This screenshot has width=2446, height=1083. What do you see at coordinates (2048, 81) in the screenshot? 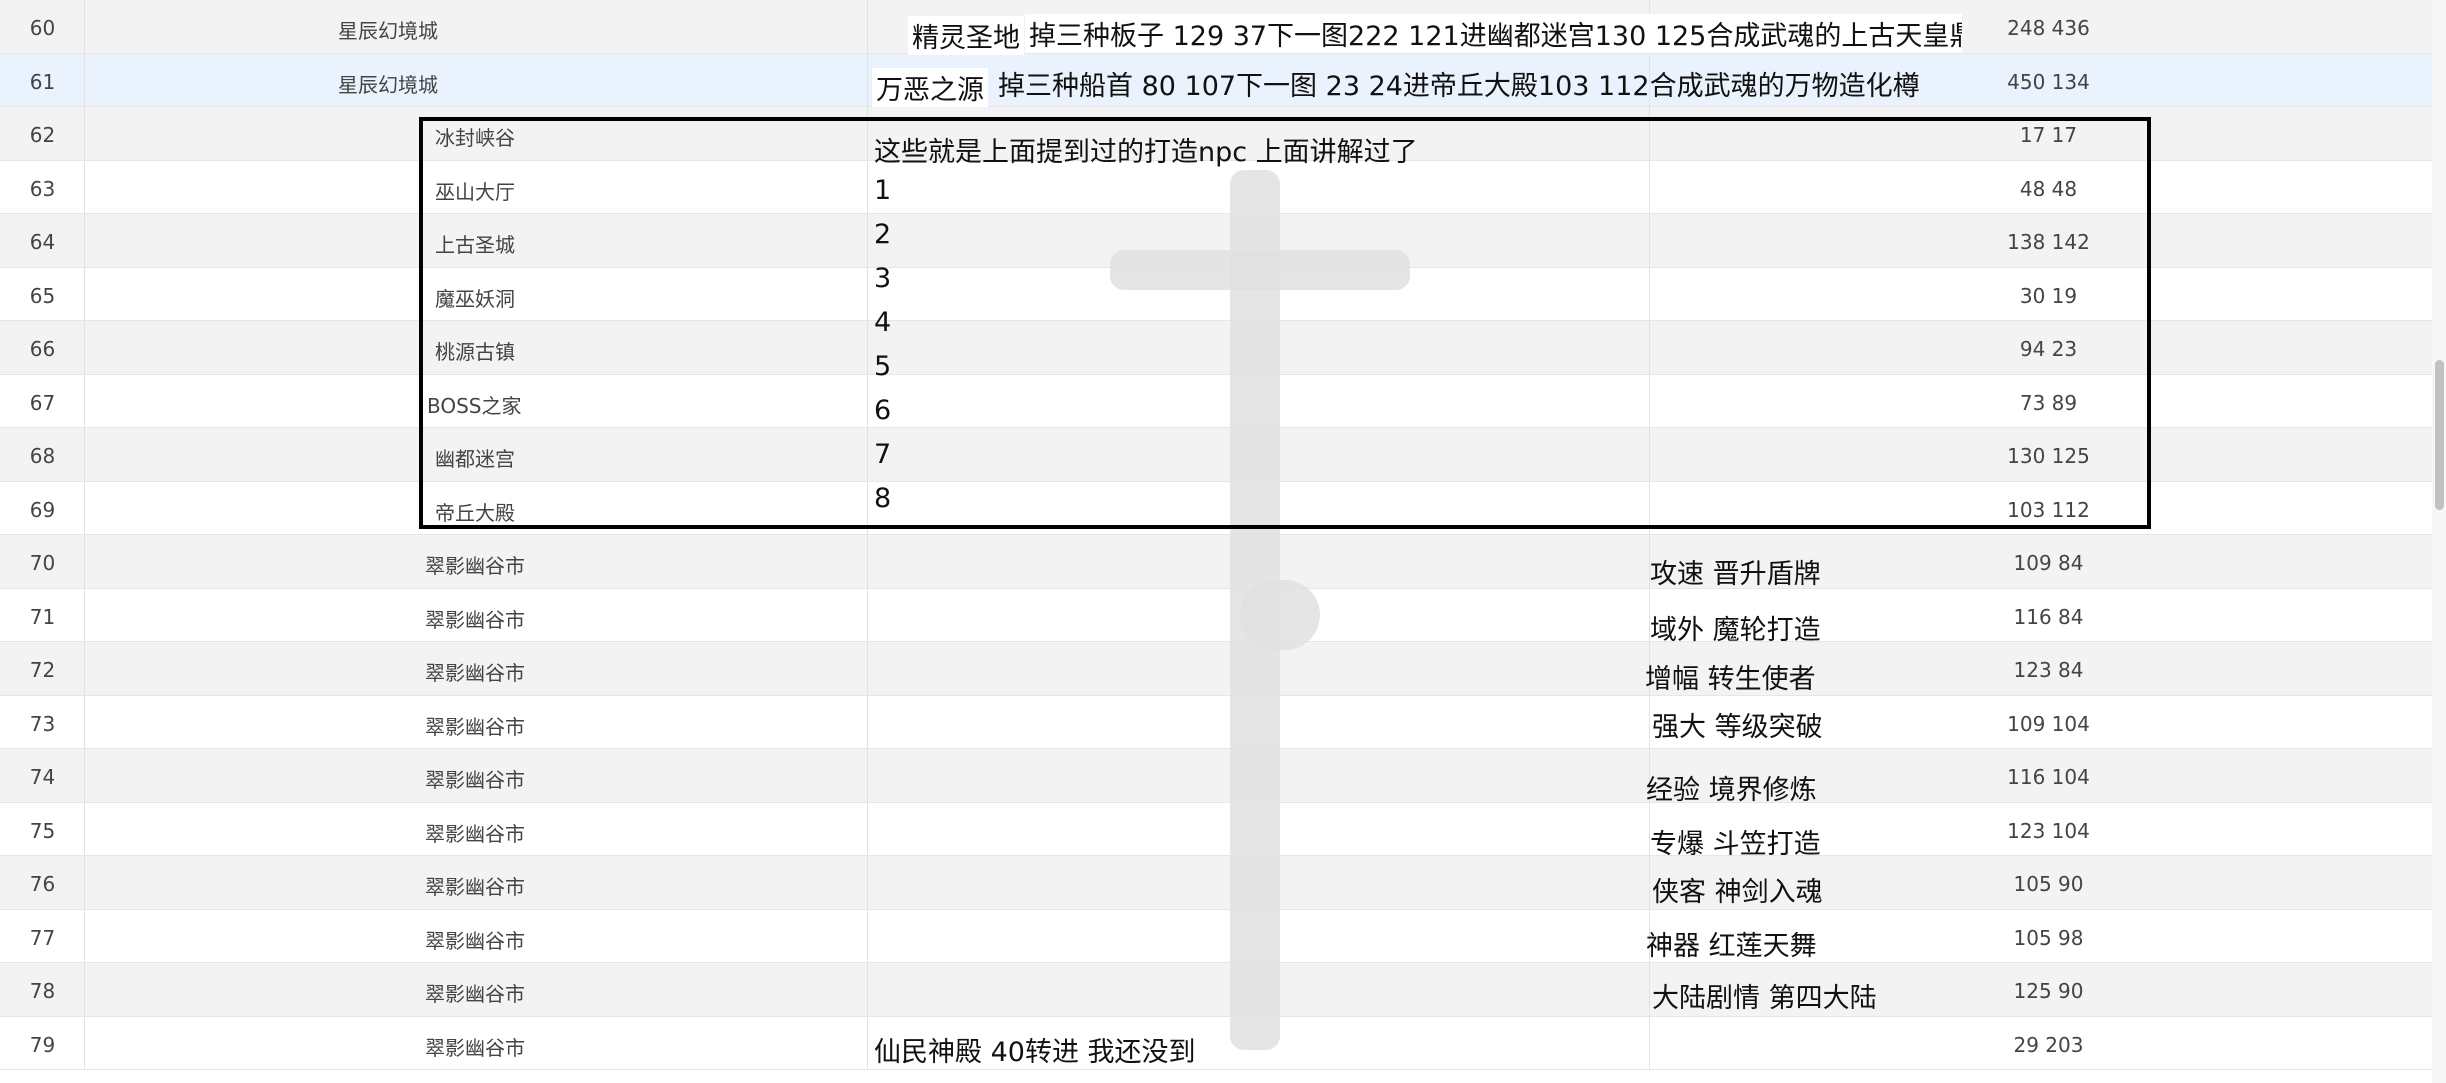
I see `coordinates: 450 134` at bounding box center [2048, 81].